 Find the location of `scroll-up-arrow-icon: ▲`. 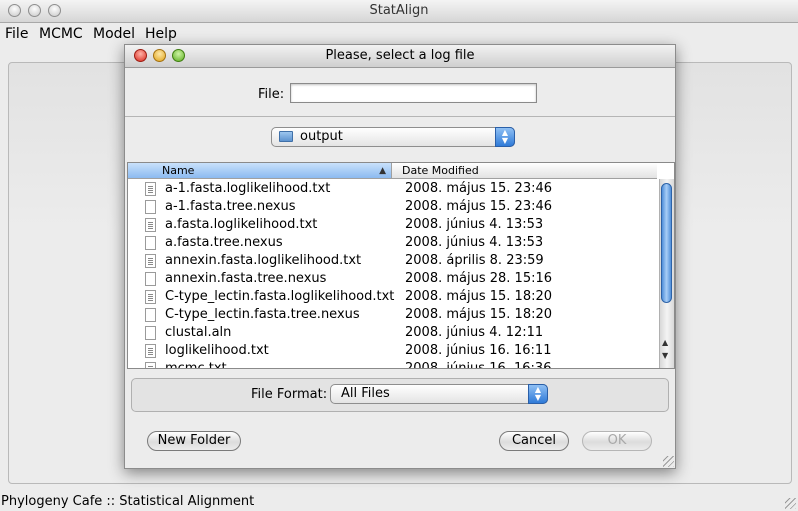

scroll-up-arrow-icon: ▲ is located at coordinates (665, 342).